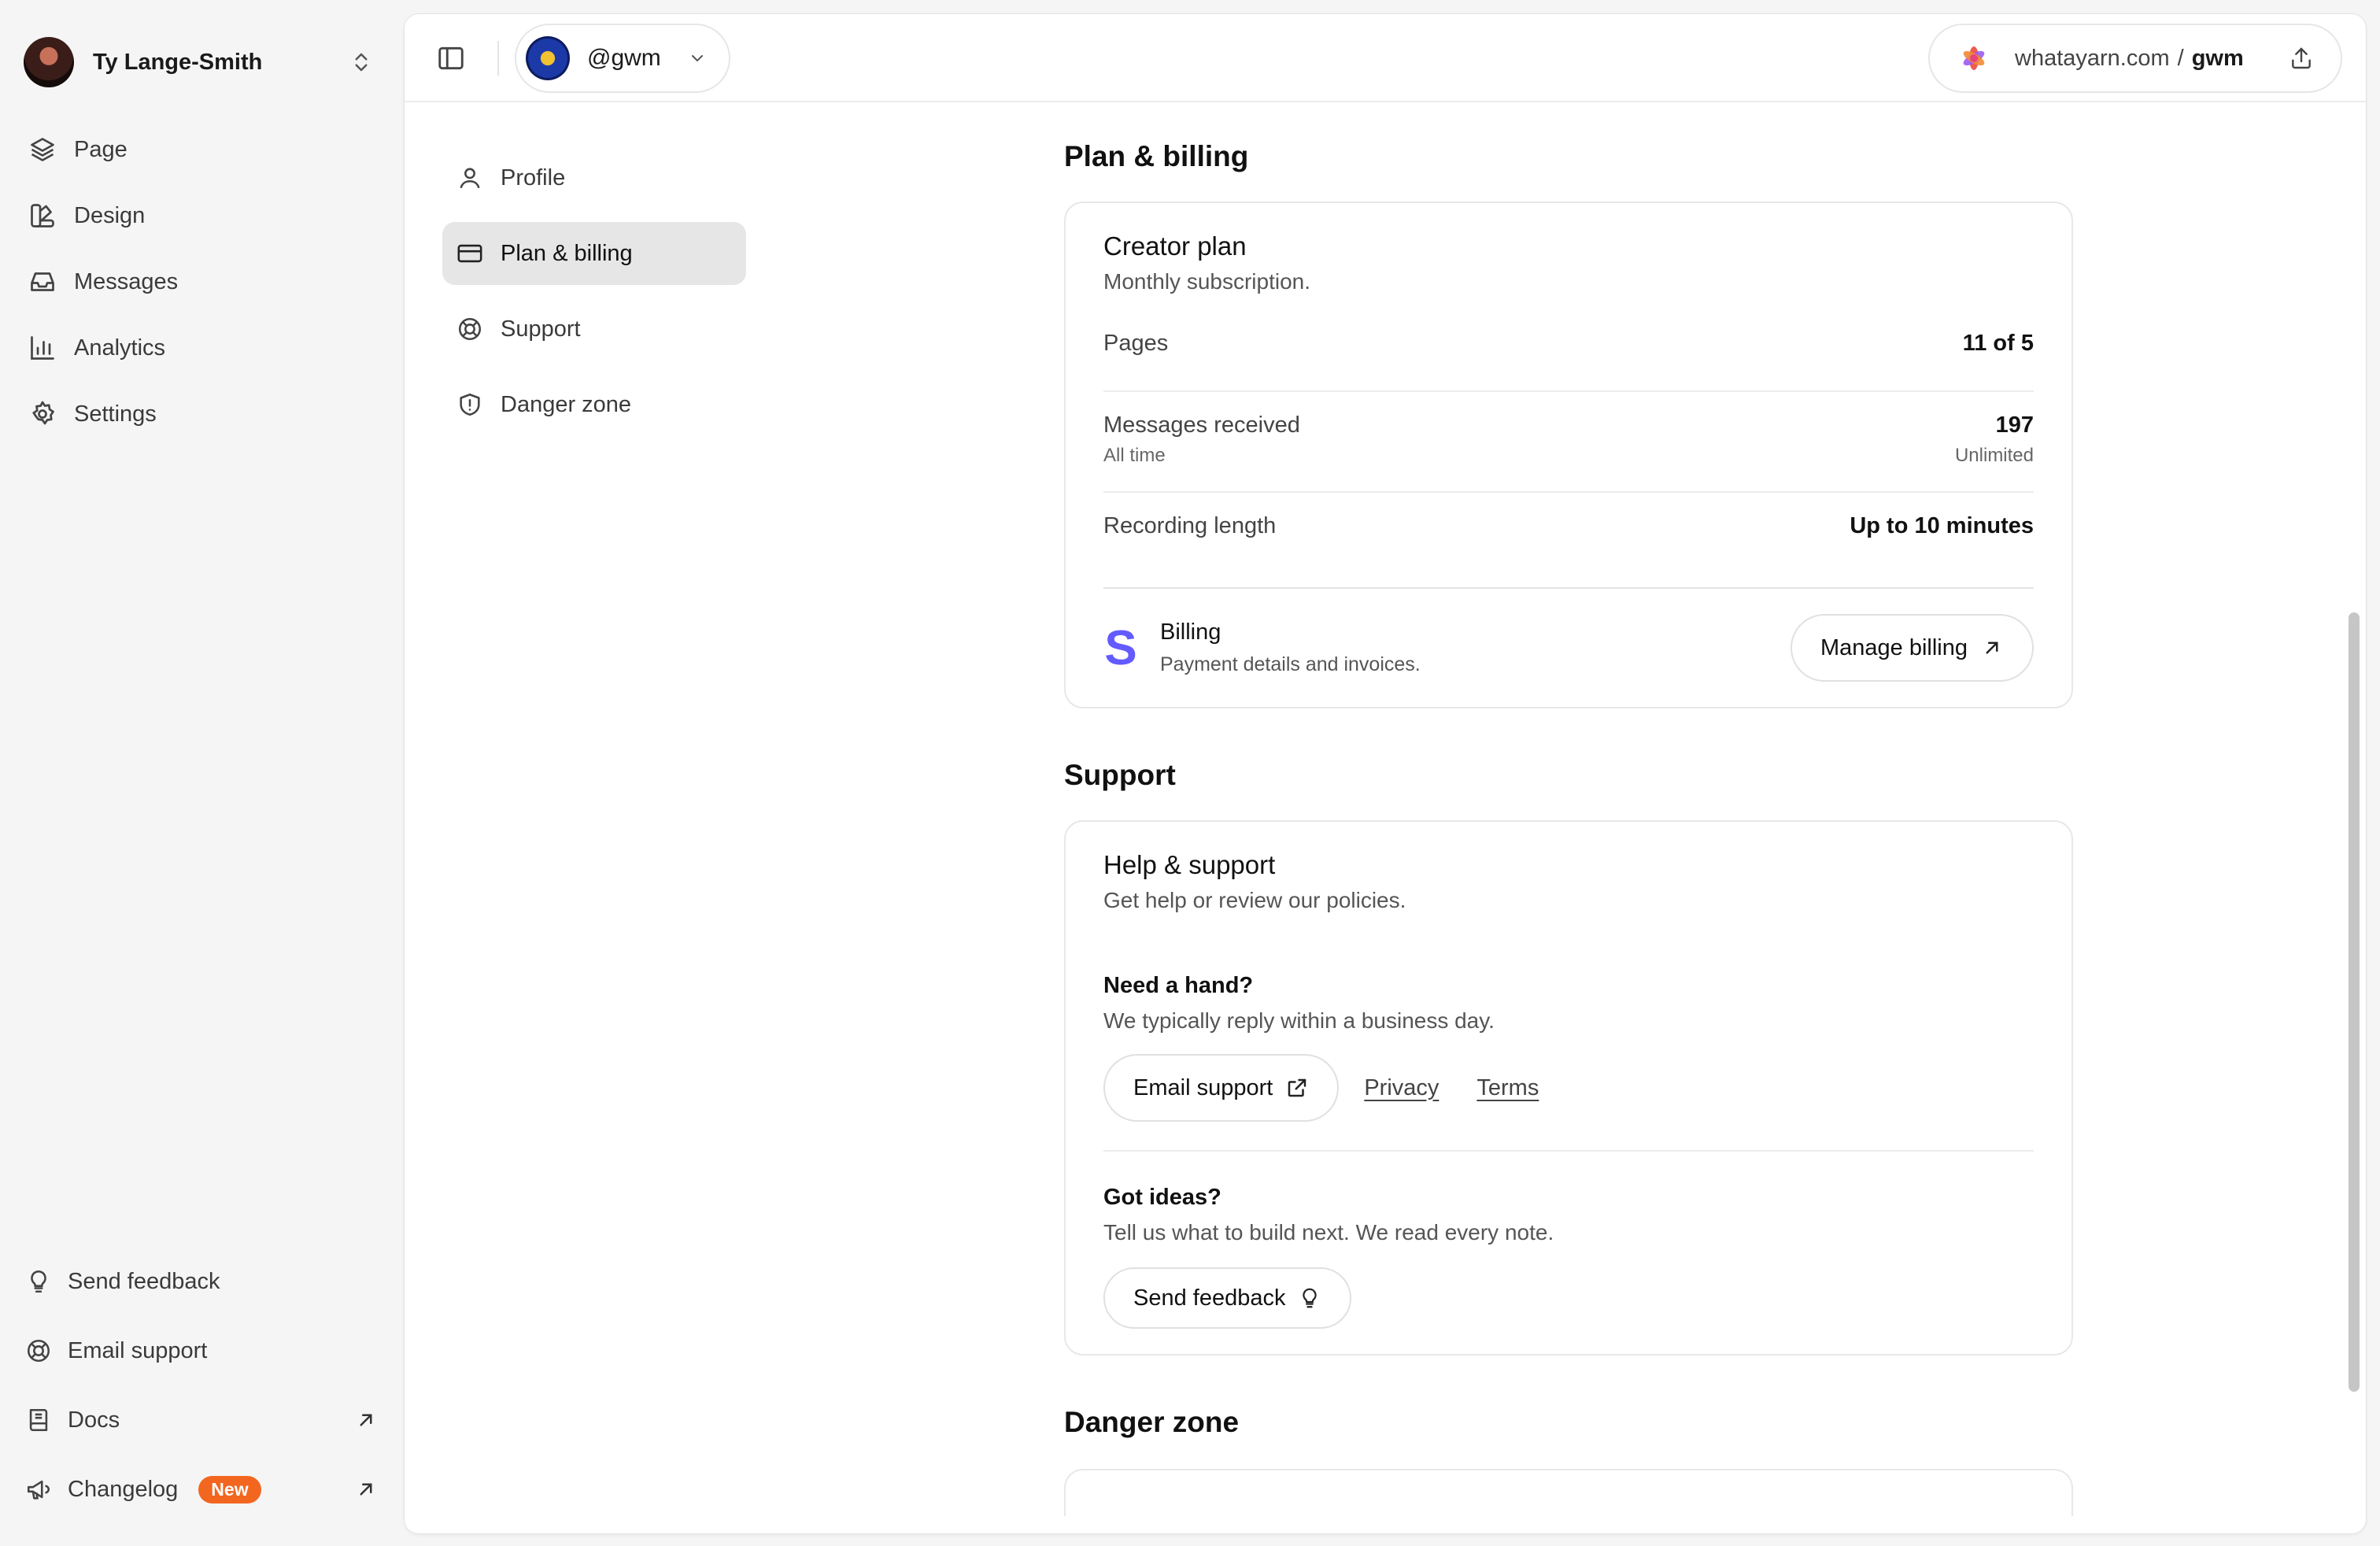  What do you see at coordinates (566, 404) in the screenshot?
I see `settings-nav-label: Danger zone` at bounding box center [566, 404].